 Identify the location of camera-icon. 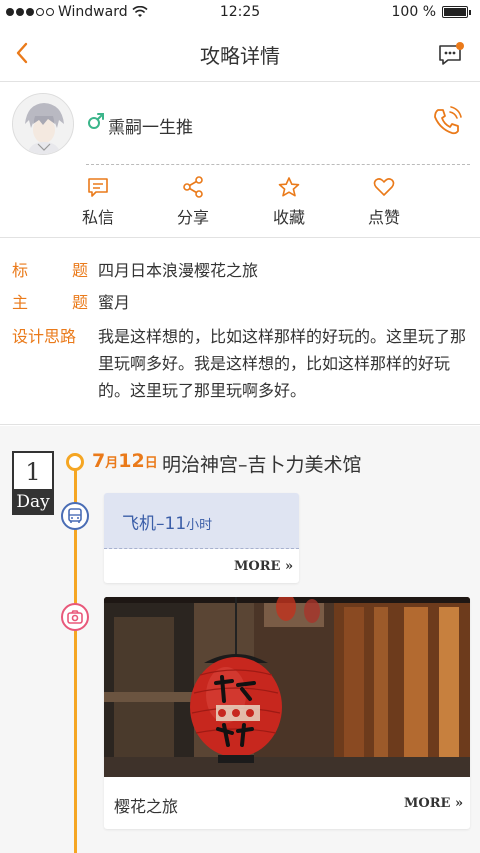
(75, 617).